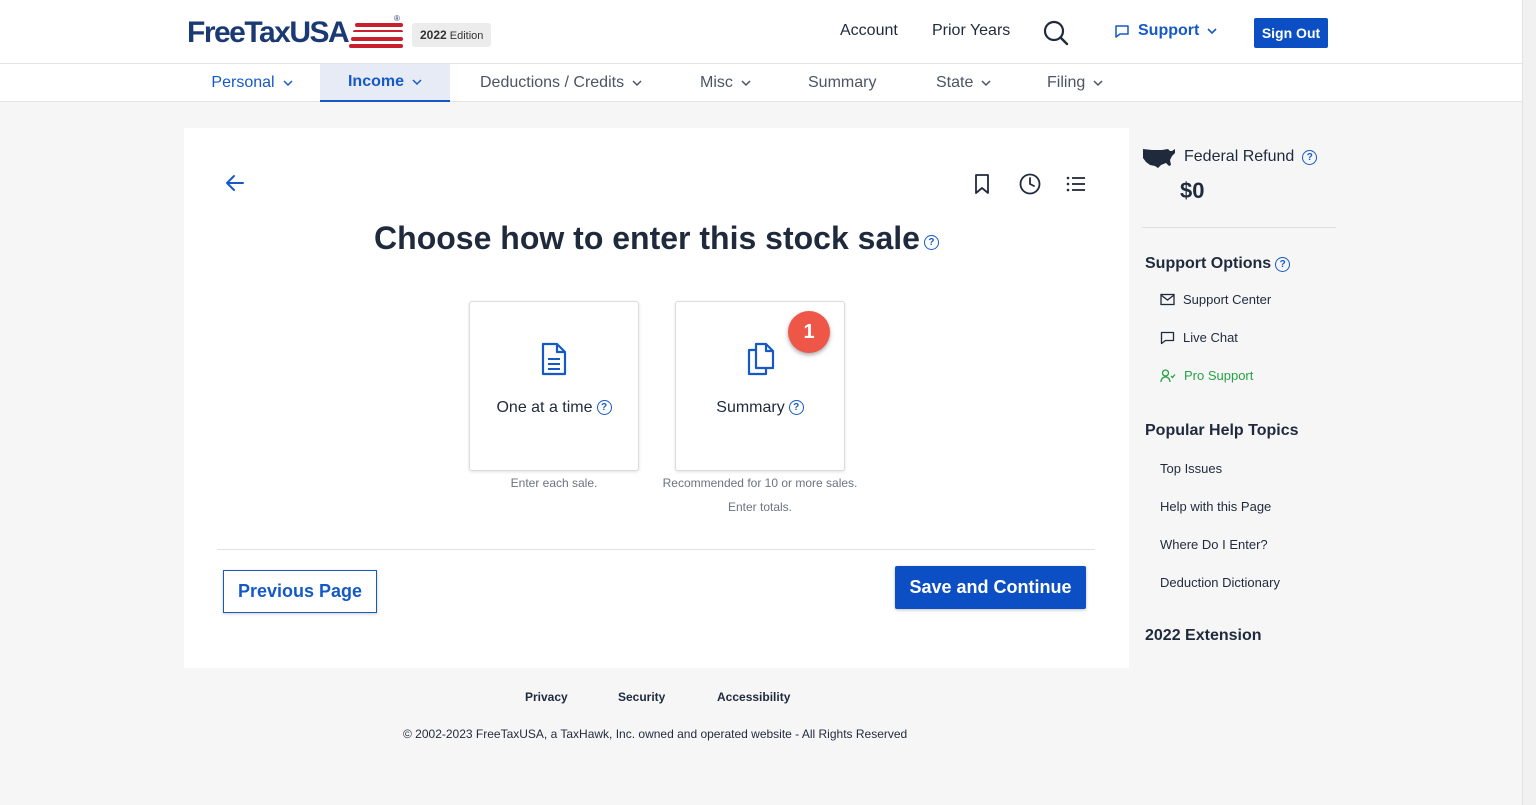 The image size is (1536, 805). I want to click on option-hint: Recommended for 10 or more sales., so click(760, 483).